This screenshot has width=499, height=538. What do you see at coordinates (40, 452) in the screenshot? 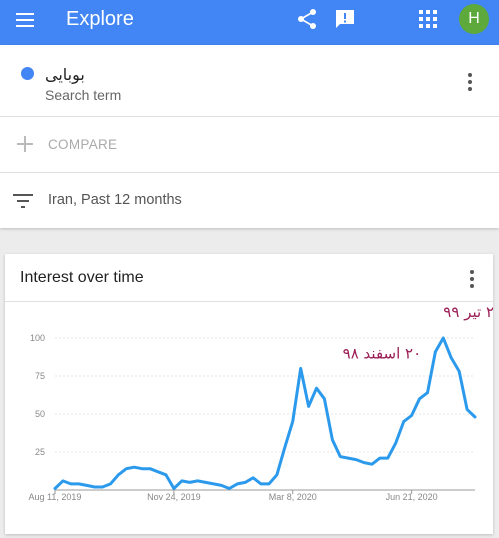
I see `y-tick-label: 25` at bounding box center [40, 452].